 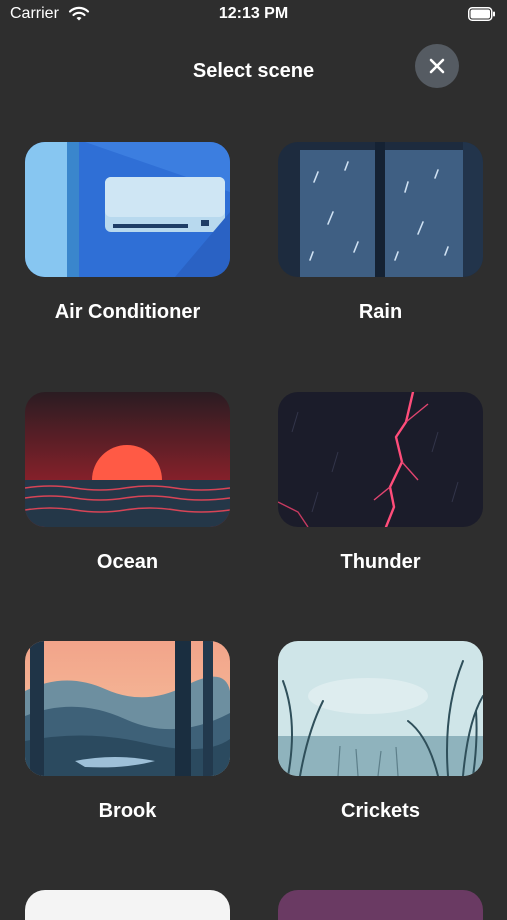 I want to click on status-bar: Carrier 12:13 PM, so click(x=253, y=15).